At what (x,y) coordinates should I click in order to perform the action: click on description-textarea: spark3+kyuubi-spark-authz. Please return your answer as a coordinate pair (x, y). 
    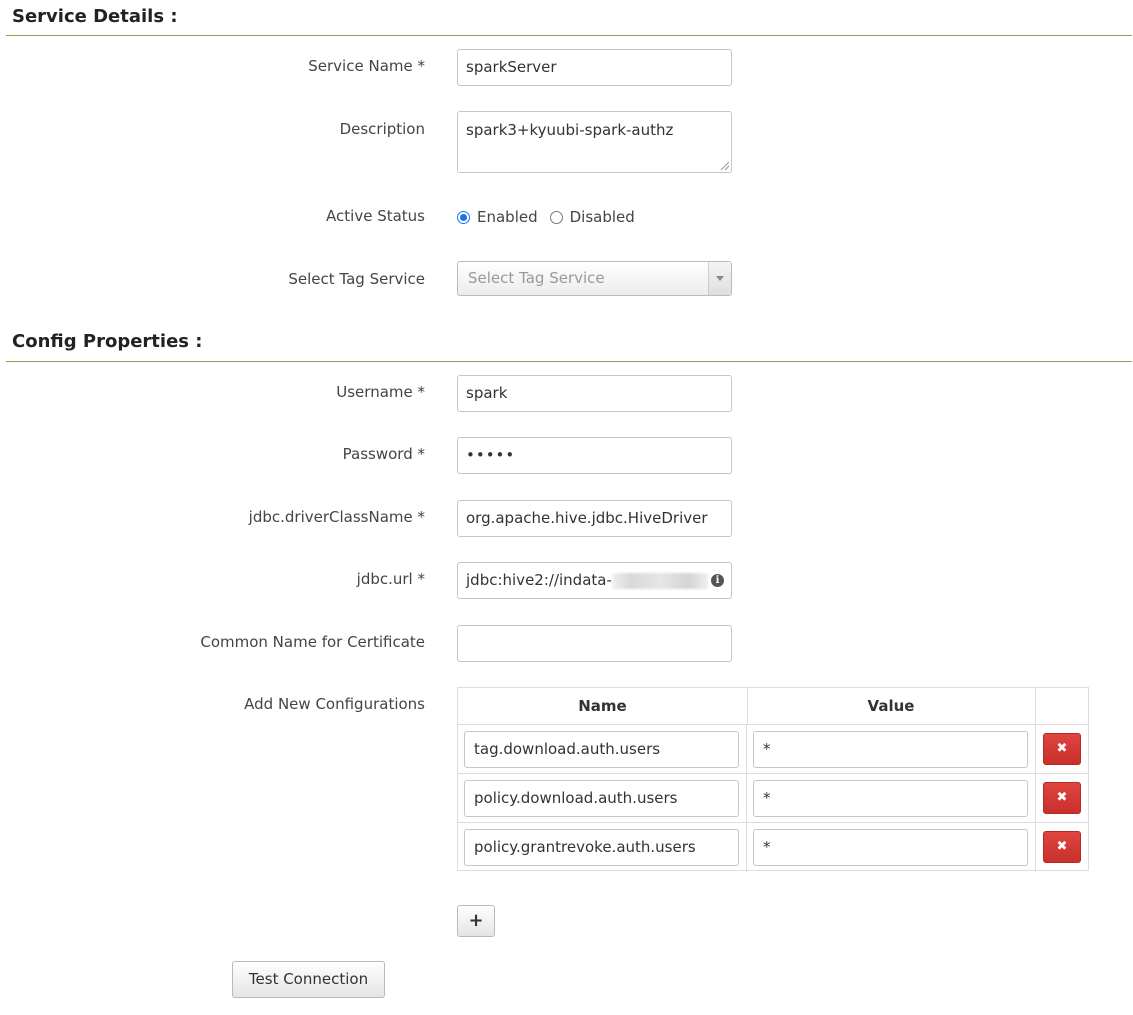
    Looking at the image, I should click on (594, 142).